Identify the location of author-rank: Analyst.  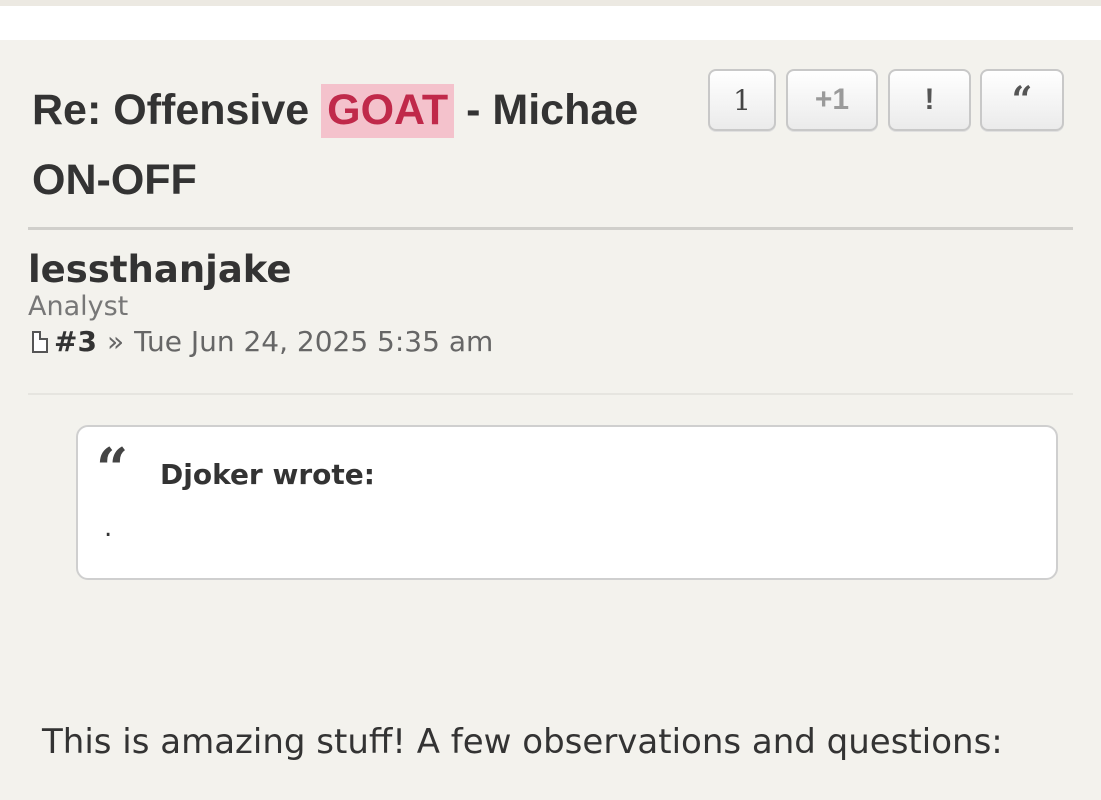
(78, 306).